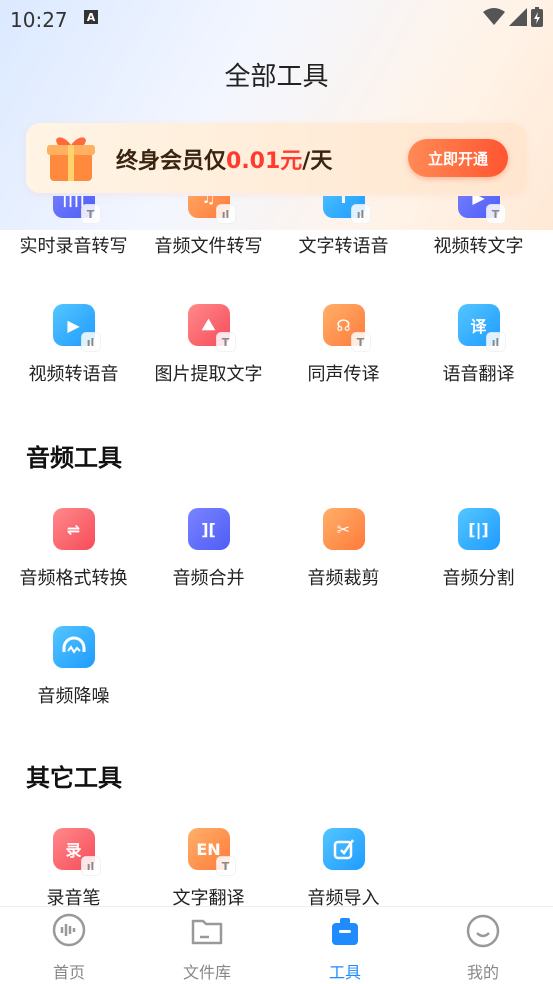 The width and height of the screenshot is (553, 984). Describe the element at coordinates (343, 227) in the screenshot. I see `tool-text-to-speech: Tıl 文字转语音` at that location.